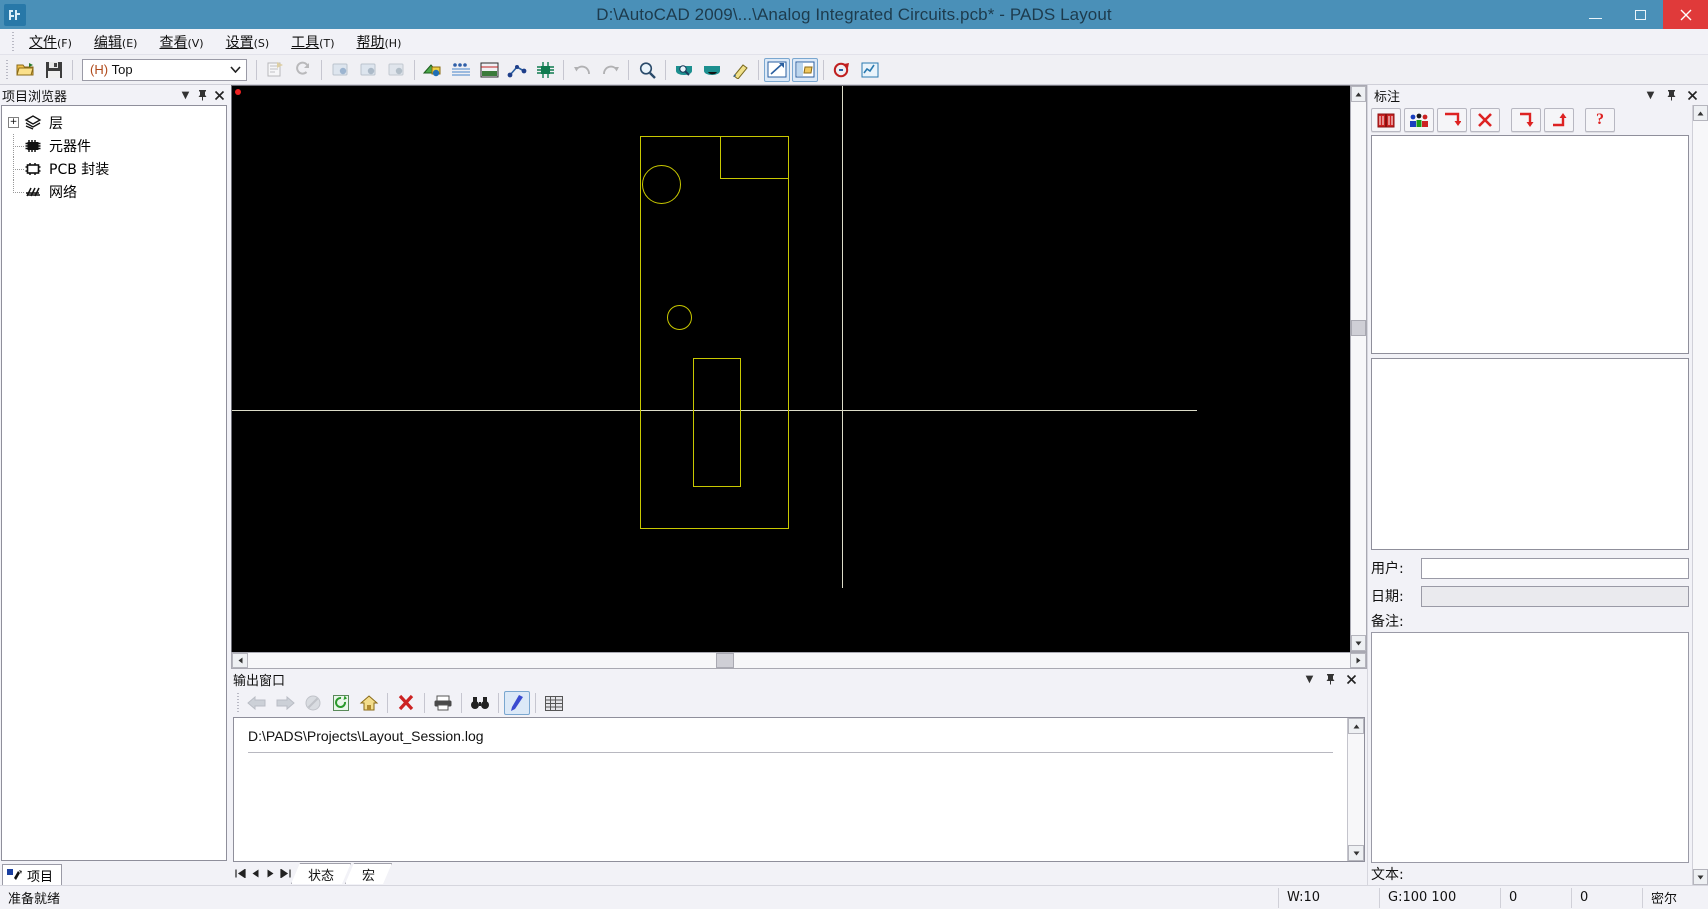 The image size is (1708, 909). I want to click on grid-view-icon, so click(554, 703).